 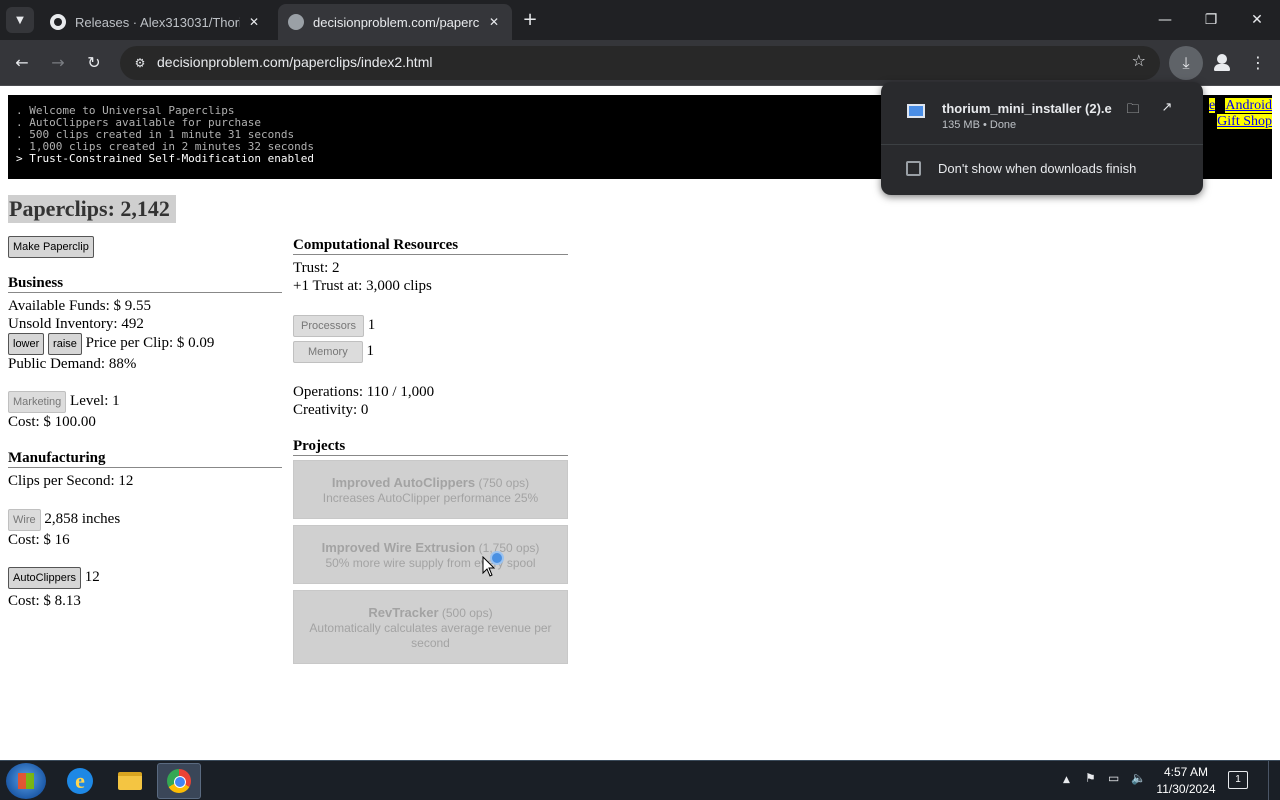 I want to click on price-per-clip: Price per Clip: $ 0.09, so click(x=150, y=343).